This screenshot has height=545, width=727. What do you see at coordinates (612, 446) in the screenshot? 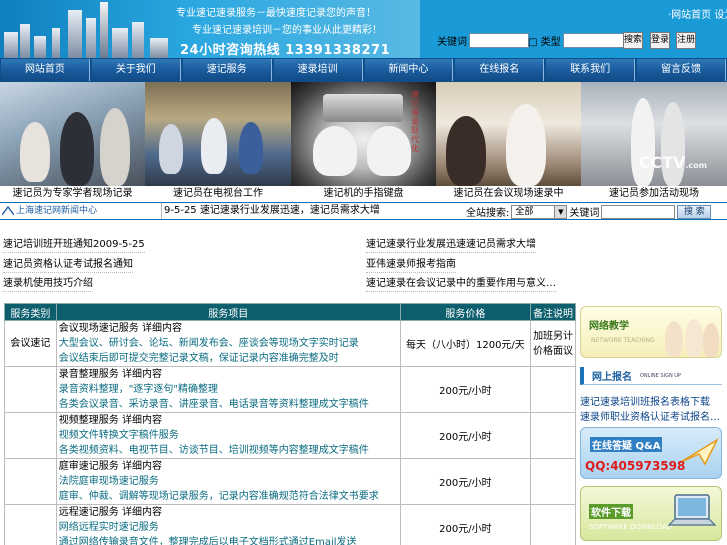
I see `online-qa-title-text: 在线答疑` at bounding box center [612, 446].